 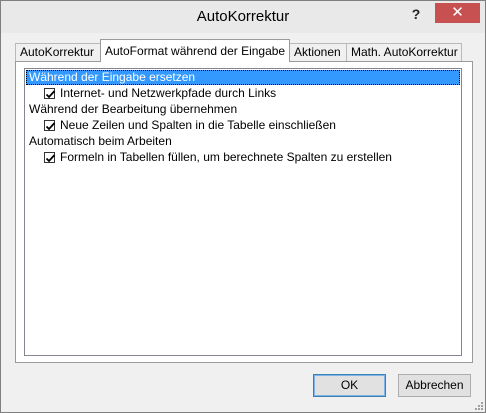 I want to click on checkbox-formeln-fuellen, so click(x=50, y=157).